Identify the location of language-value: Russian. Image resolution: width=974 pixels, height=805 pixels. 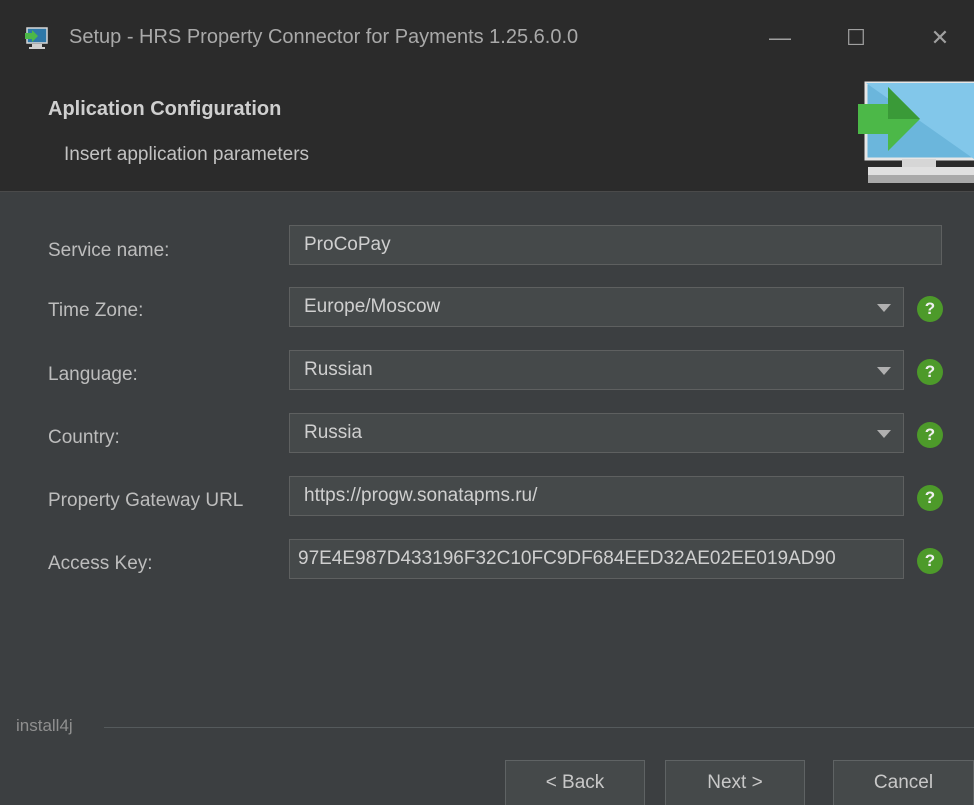
(338, 369).